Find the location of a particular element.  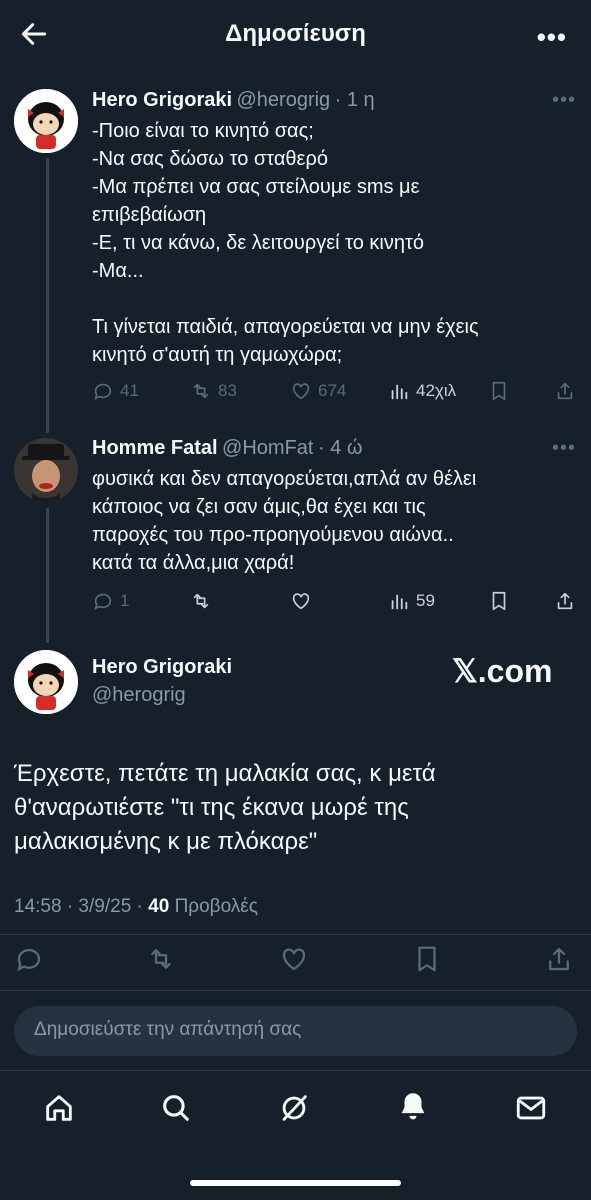

search-icon is located at coordinates (176, 1110).